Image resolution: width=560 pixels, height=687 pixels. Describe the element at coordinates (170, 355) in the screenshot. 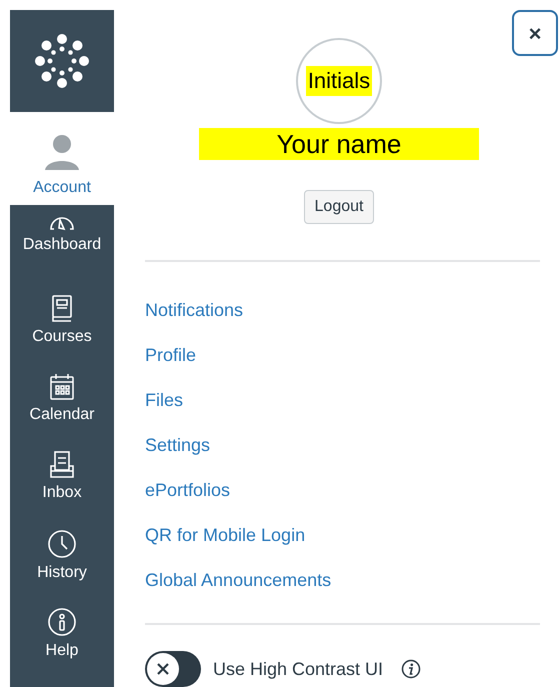

I see `menu-link: Profile` at that location.